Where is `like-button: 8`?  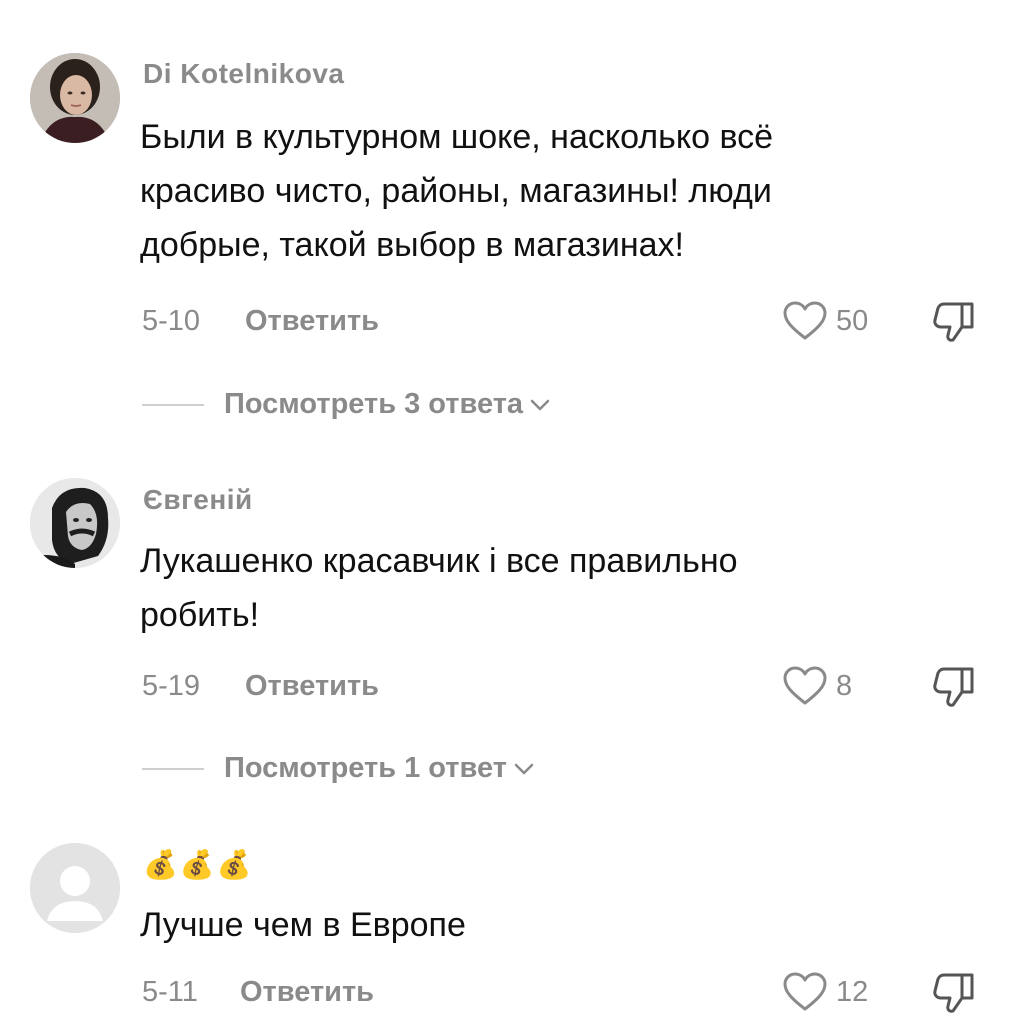
like-button: 8 is located at coordinates (817, 686).